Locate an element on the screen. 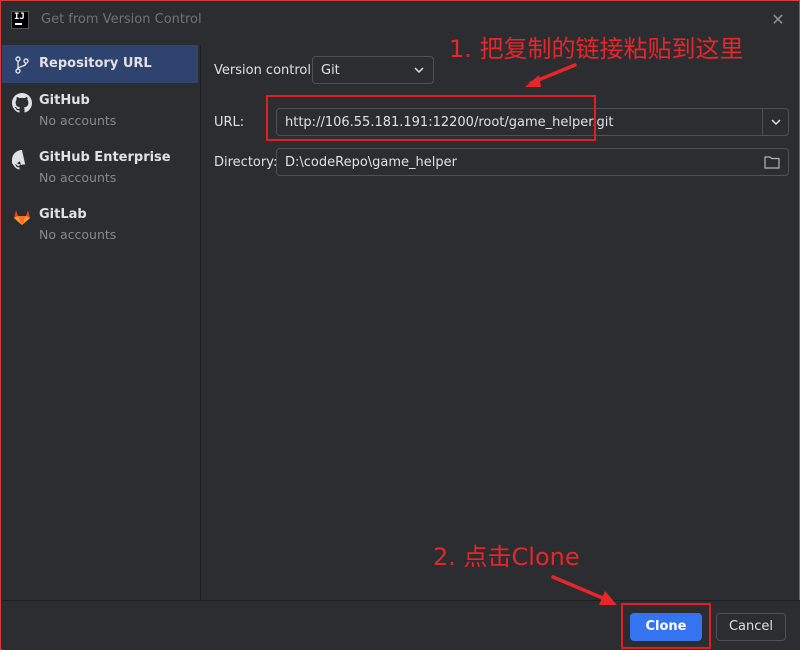 The width and height of the screenshot is (800, 650). directory-label: Directory: is located at coordinates (246, 162).